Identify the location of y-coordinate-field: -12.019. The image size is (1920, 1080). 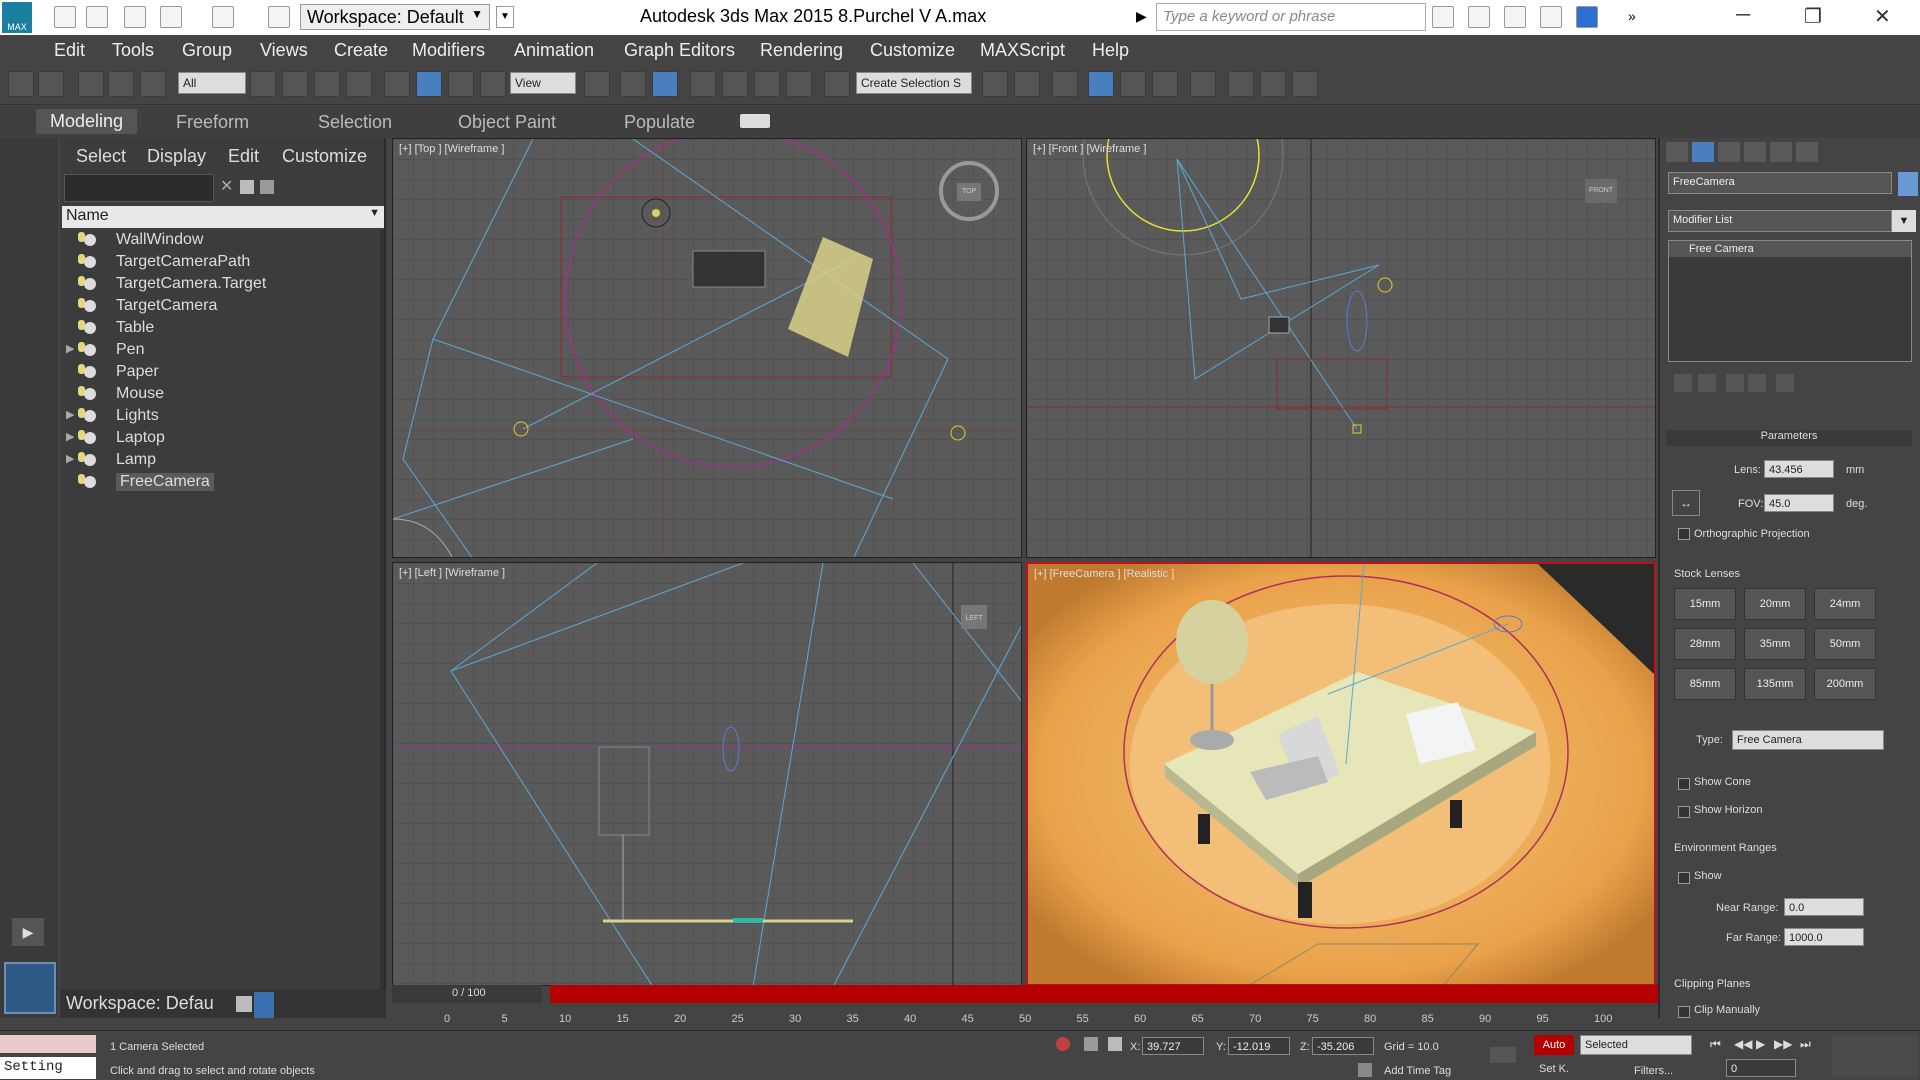
(1259, 1046).